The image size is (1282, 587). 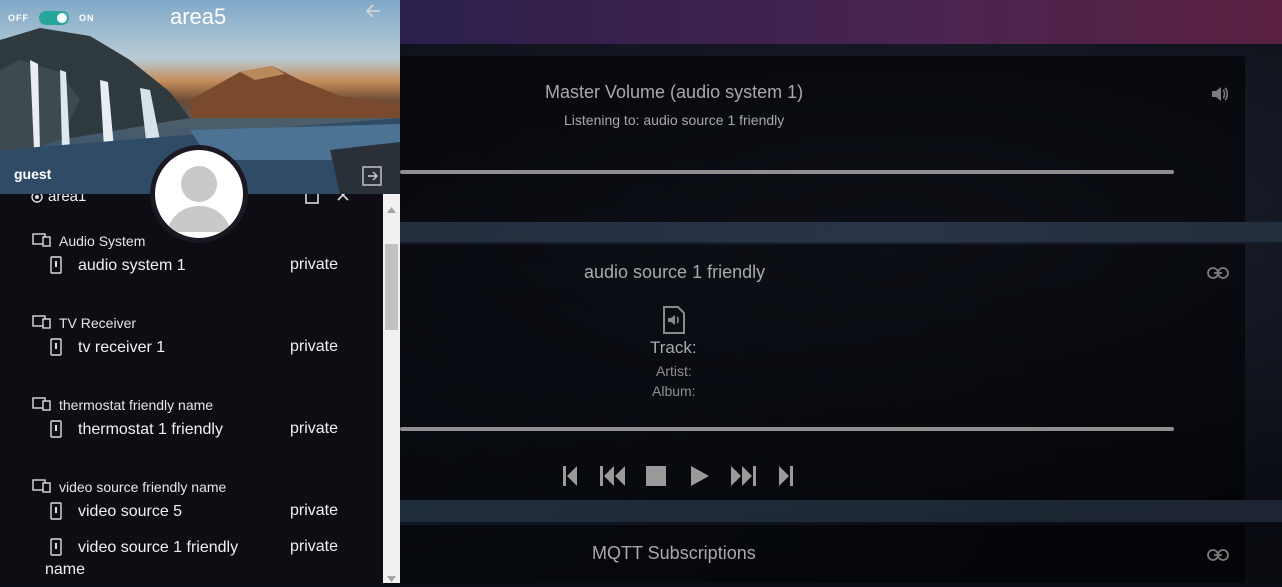 I want to click on mqtt-card: MQTT Subscriptions, so click(x=822, y=554).